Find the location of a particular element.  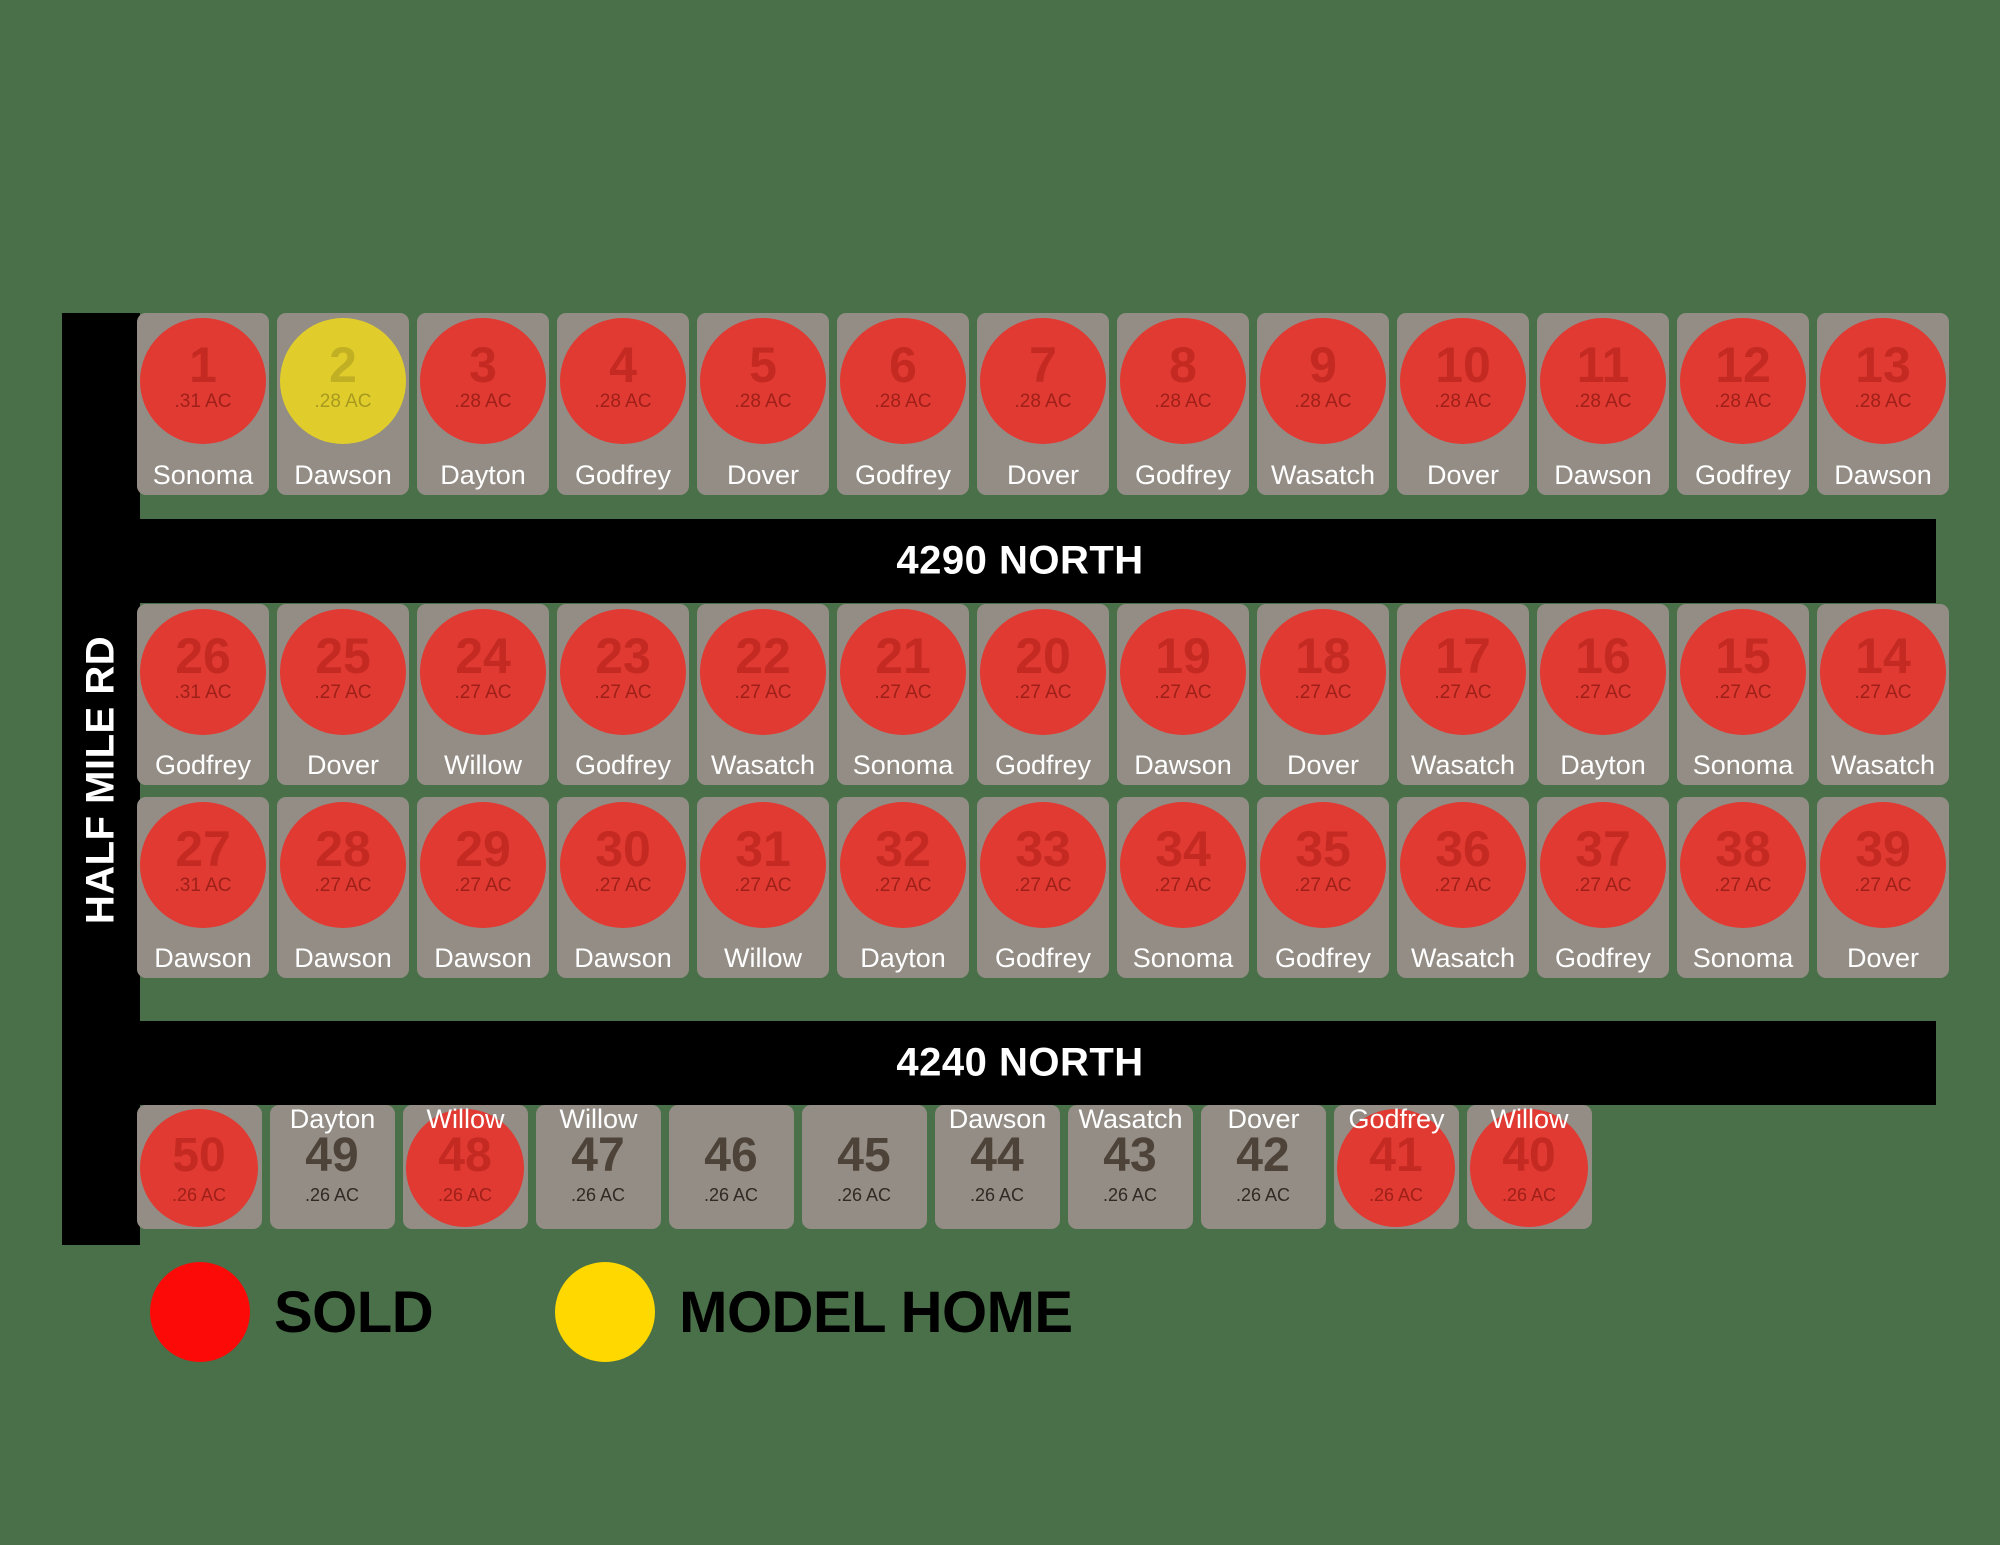

lot-tile: 17.27 AC Wasatch is located at coordinates (1463, 694).